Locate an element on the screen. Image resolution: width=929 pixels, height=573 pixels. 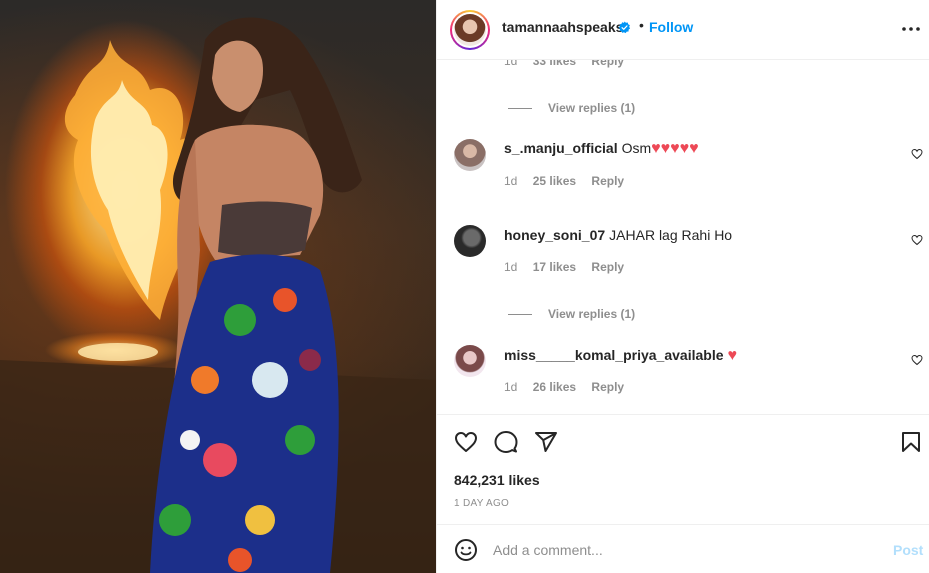
comment-username: miss_____komal_priya_available is located at coordinates (614, 355).